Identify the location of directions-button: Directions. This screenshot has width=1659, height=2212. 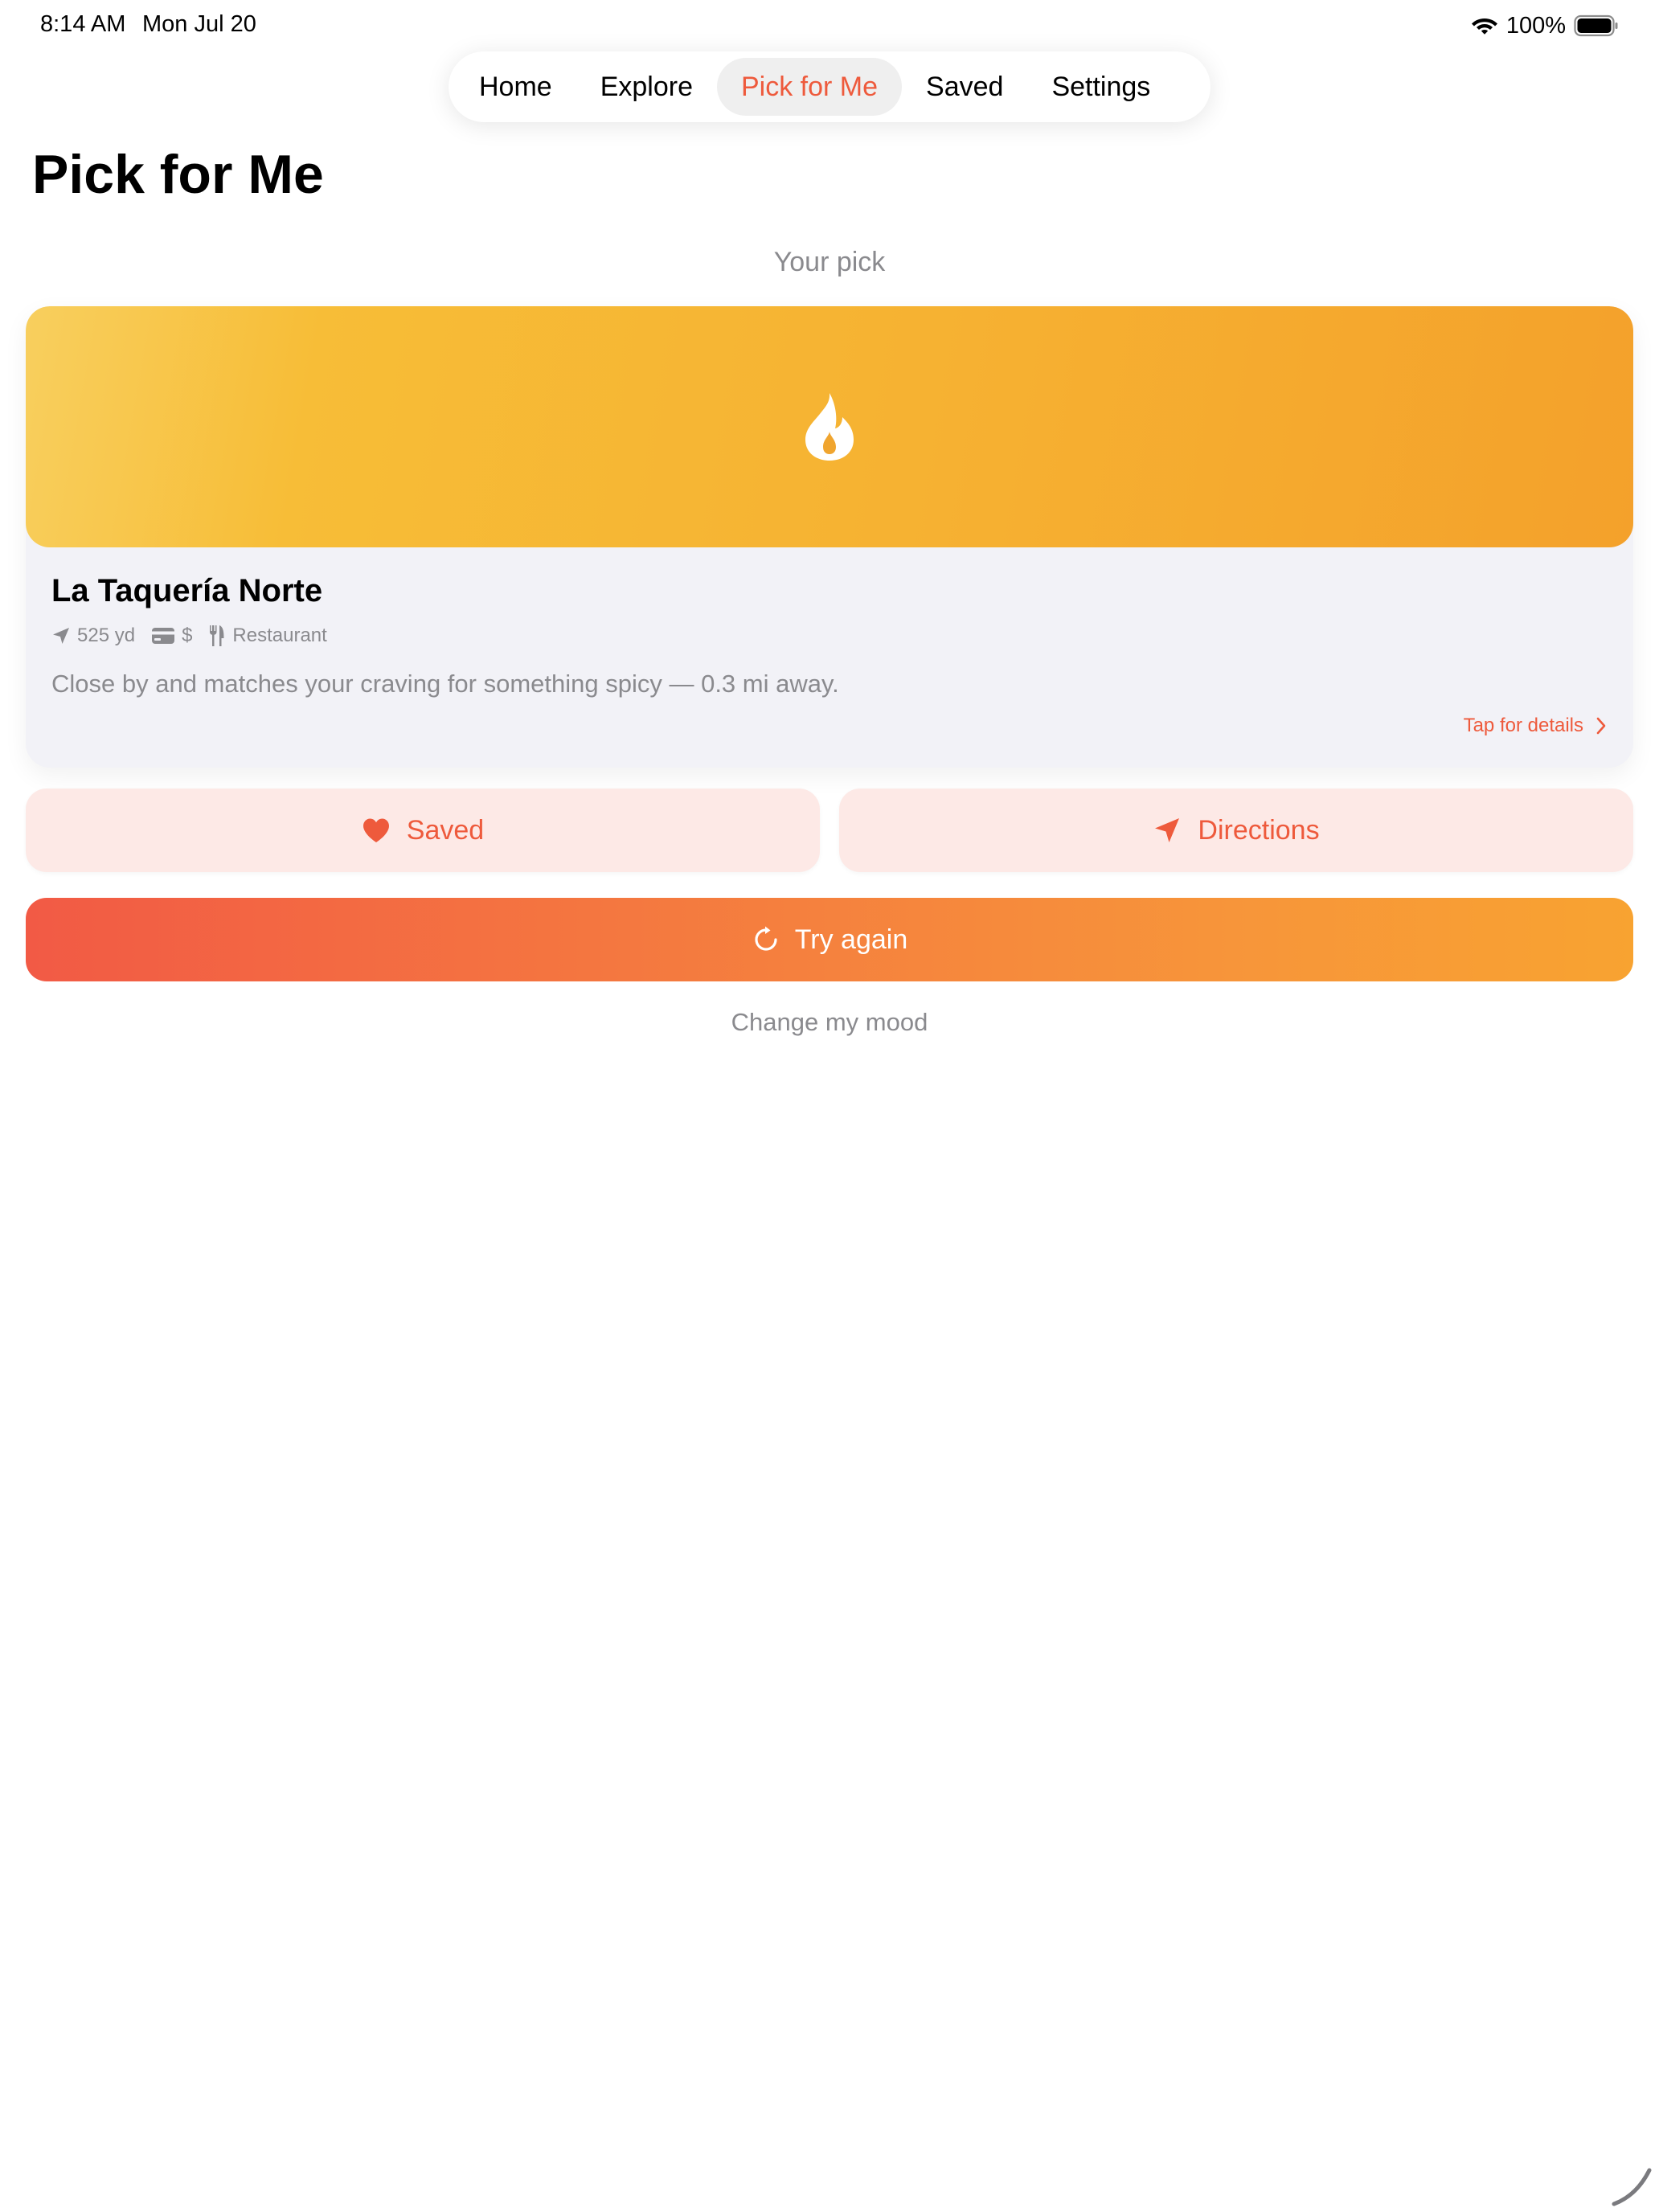
(1236, 830).